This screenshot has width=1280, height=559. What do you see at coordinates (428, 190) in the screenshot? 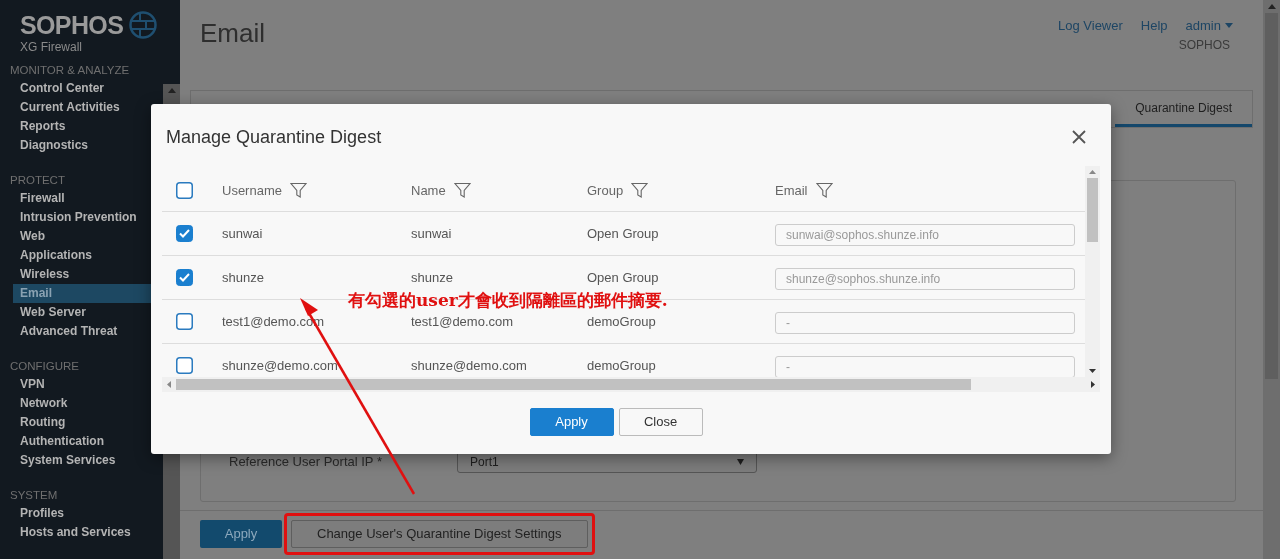
I see `column-header: Name` at bounding box center [428, 190].